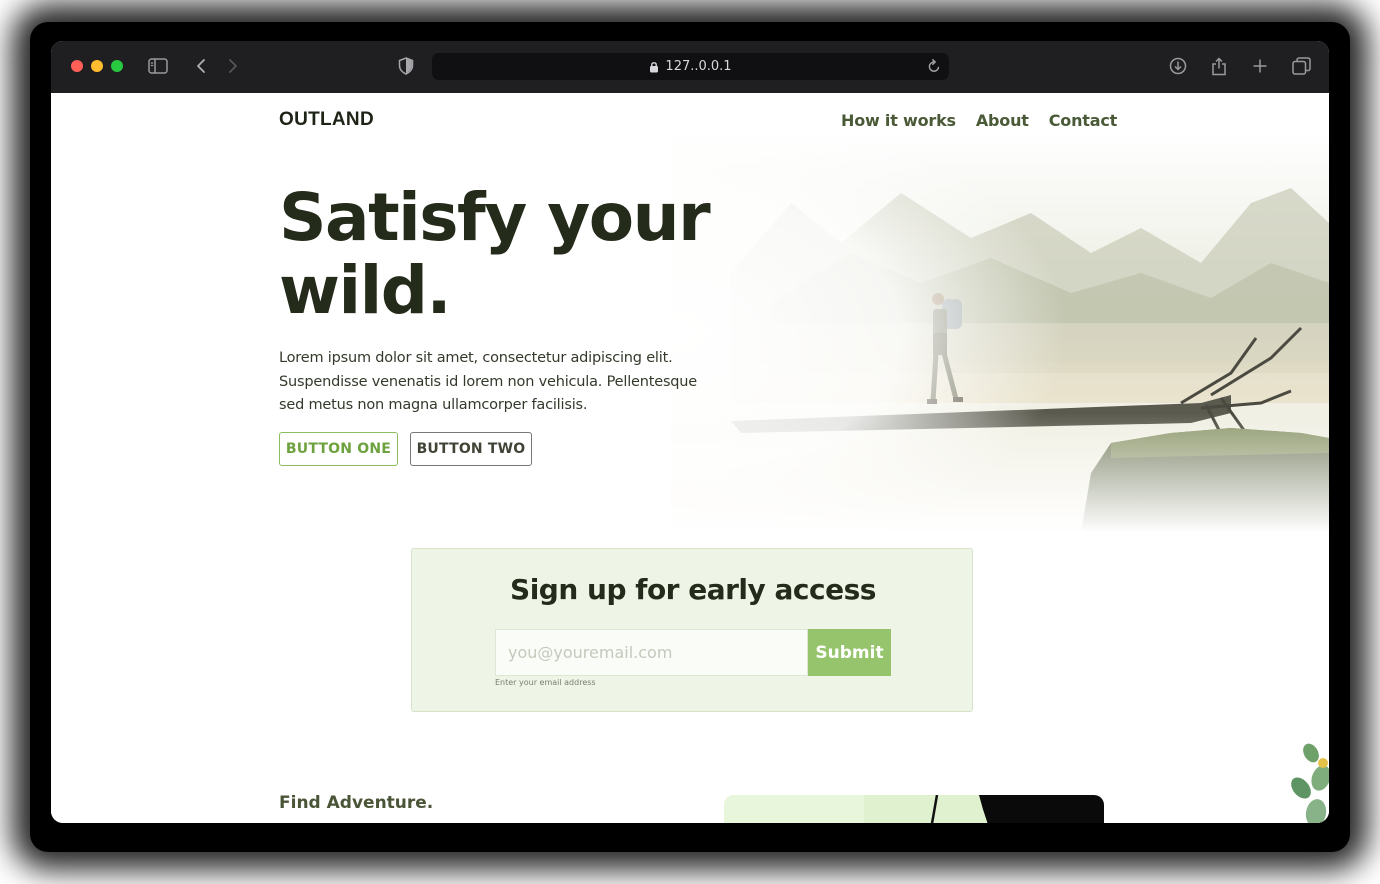  Describe the element at coordinates (117, 66) in the screenshot. I see `maximize-window-button` at that location.